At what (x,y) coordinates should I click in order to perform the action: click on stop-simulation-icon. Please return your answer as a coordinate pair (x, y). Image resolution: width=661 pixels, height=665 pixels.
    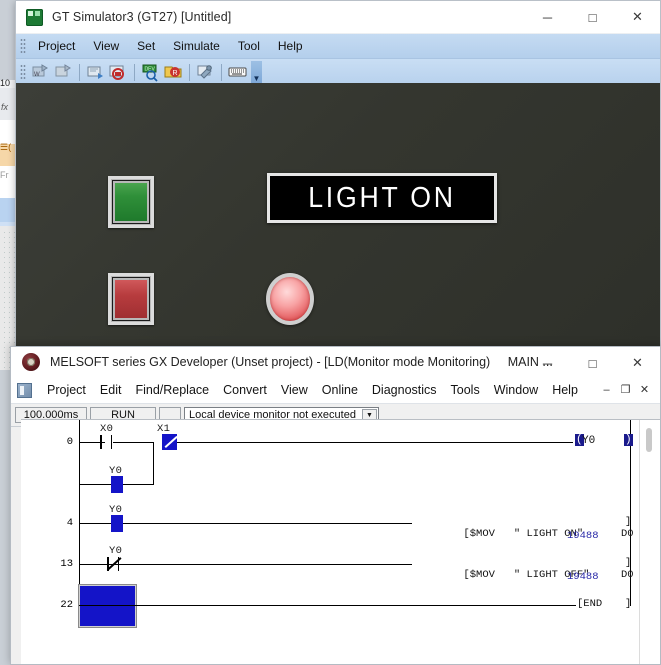
    Looking at the image, I should click on (118, 72).